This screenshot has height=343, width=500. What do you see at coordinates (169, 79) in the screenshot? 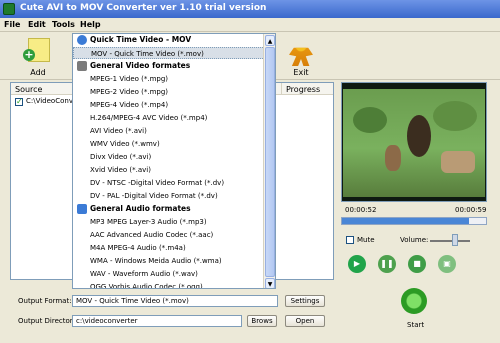
I see `option-mpeg1: MPEG-1 Video (*.mpg)` at bounding box center [169, 79].